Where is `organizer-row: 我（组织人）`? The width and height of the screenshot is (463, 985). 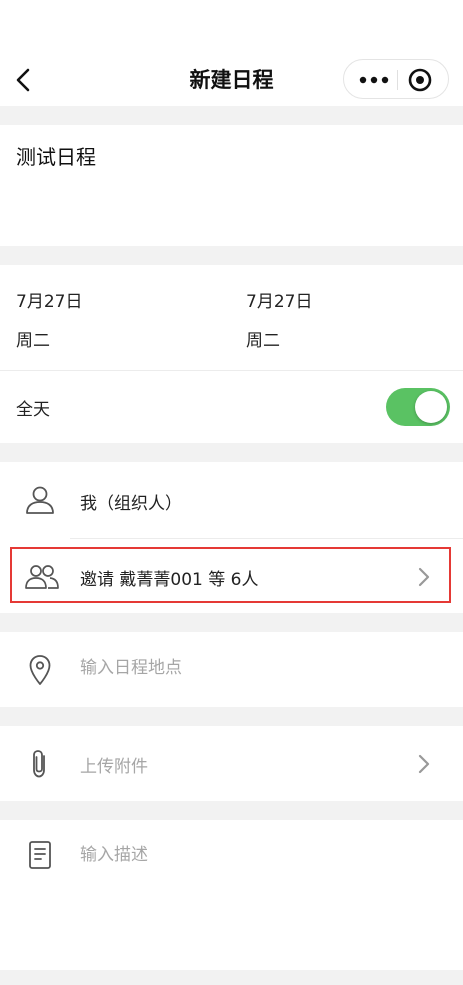
organizer-row: 我（组织人） is located at coordinates (231, 500).